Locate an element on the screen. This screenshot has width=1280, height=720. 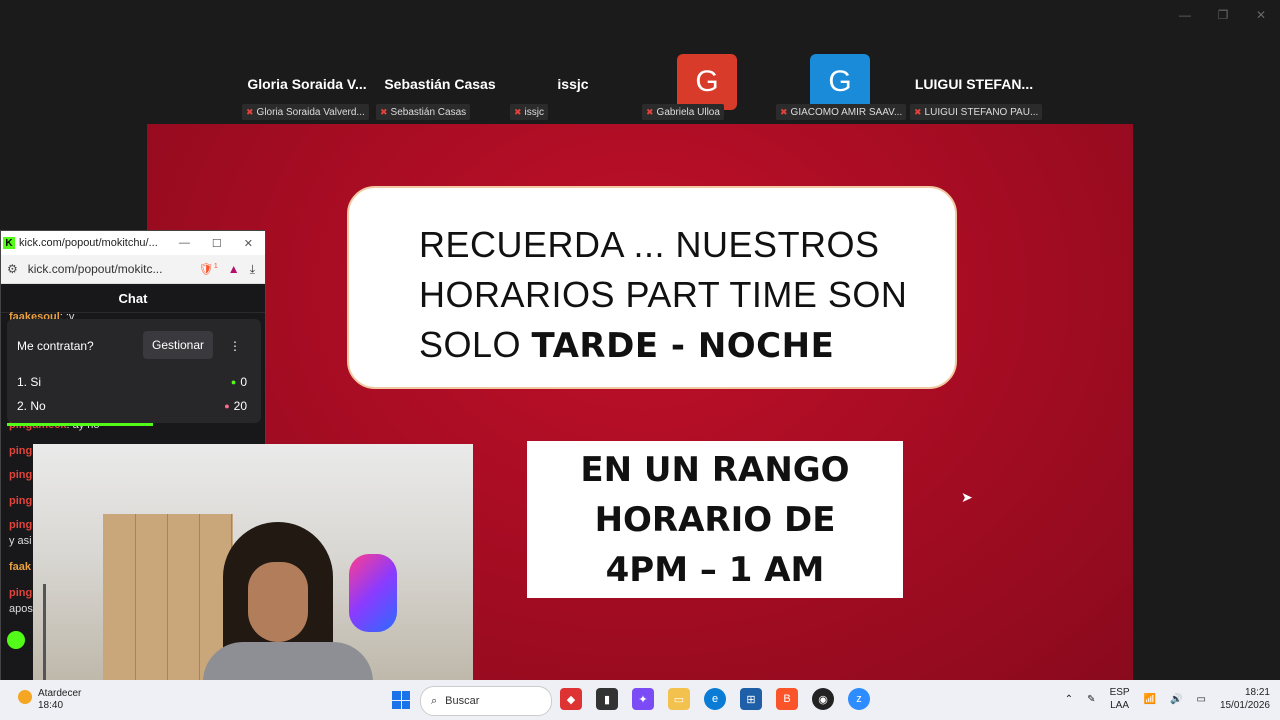
participant-label-text: Gabriela Ulloa is located at coordinates (688, 112).